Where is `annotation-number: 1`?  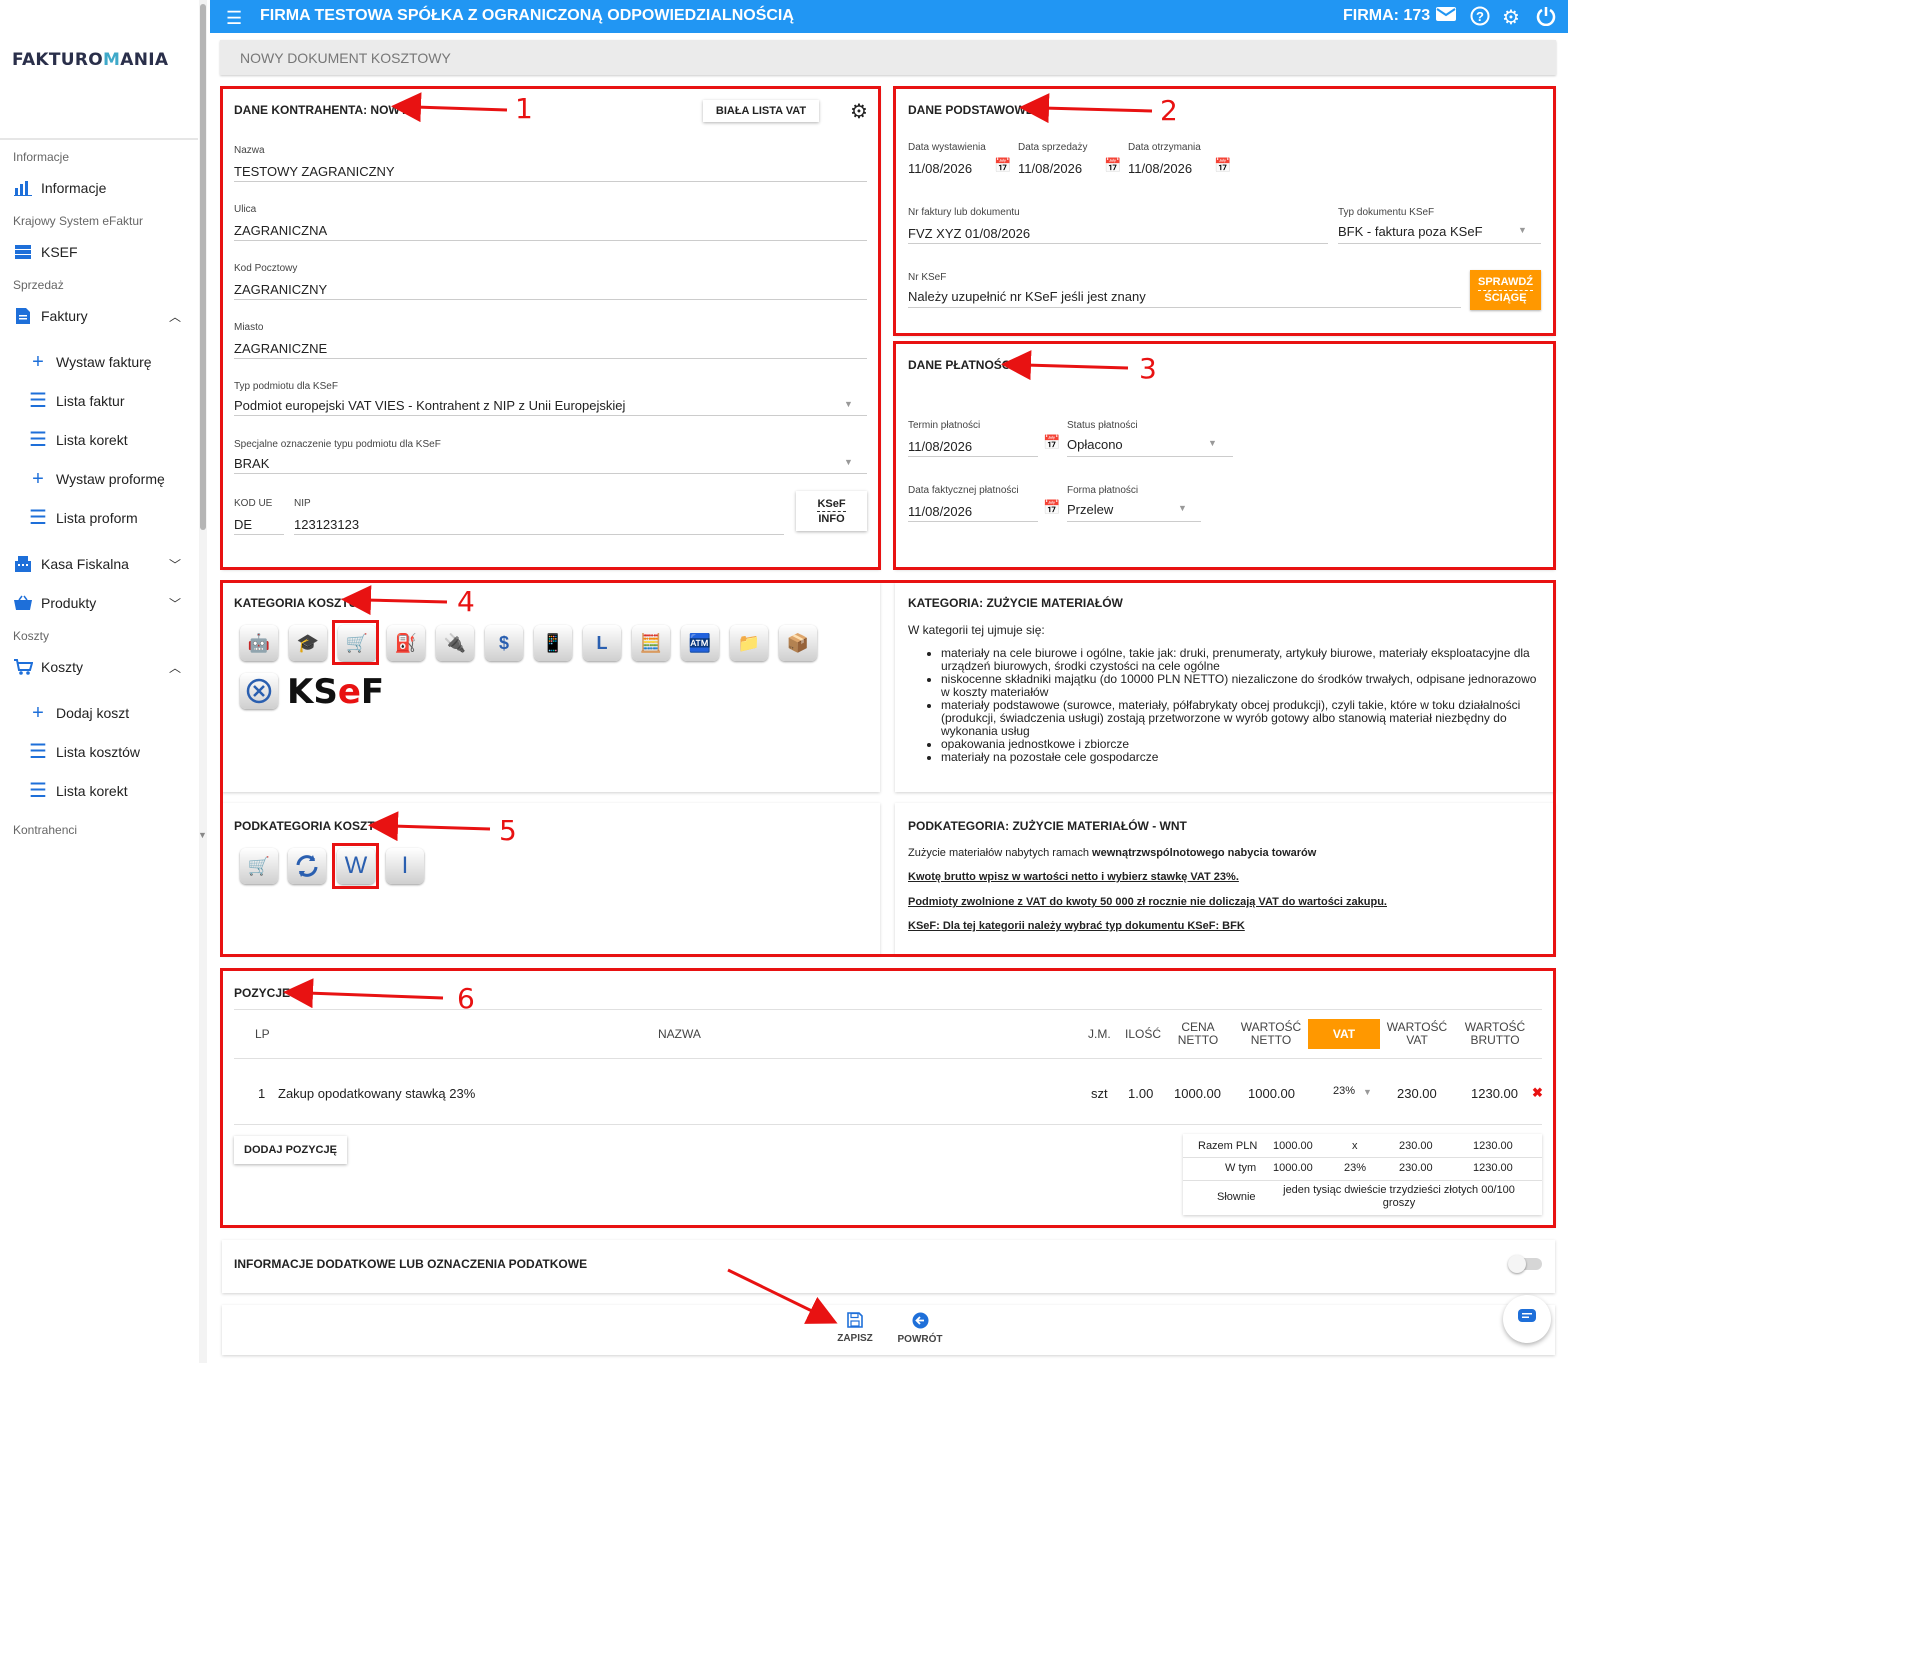
annotation-number: 1 is located at coordinates (524, 108).